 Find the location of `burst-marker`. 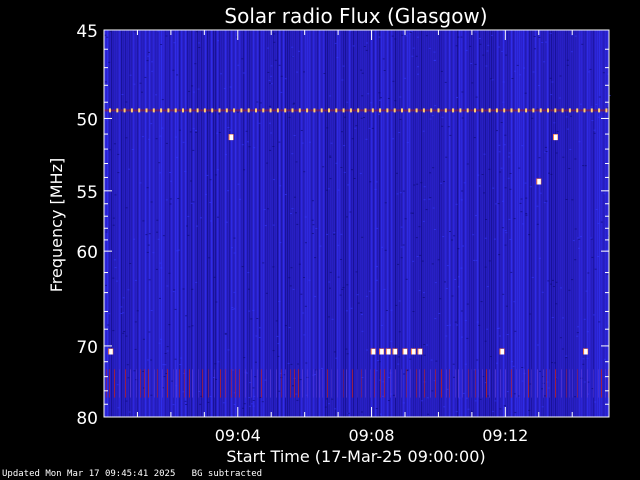

burst-marker is located at coordinates (388, 352).